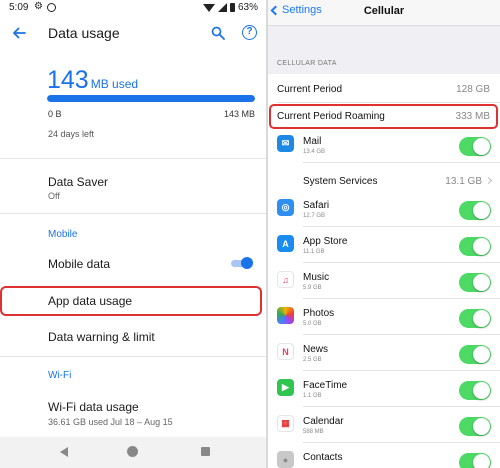 The height and width of the screenshot is (468, 500). Describe the element at coordinates (314, 152) in the screenshot. I see `app-data-size: 13.4 GB` at that location.